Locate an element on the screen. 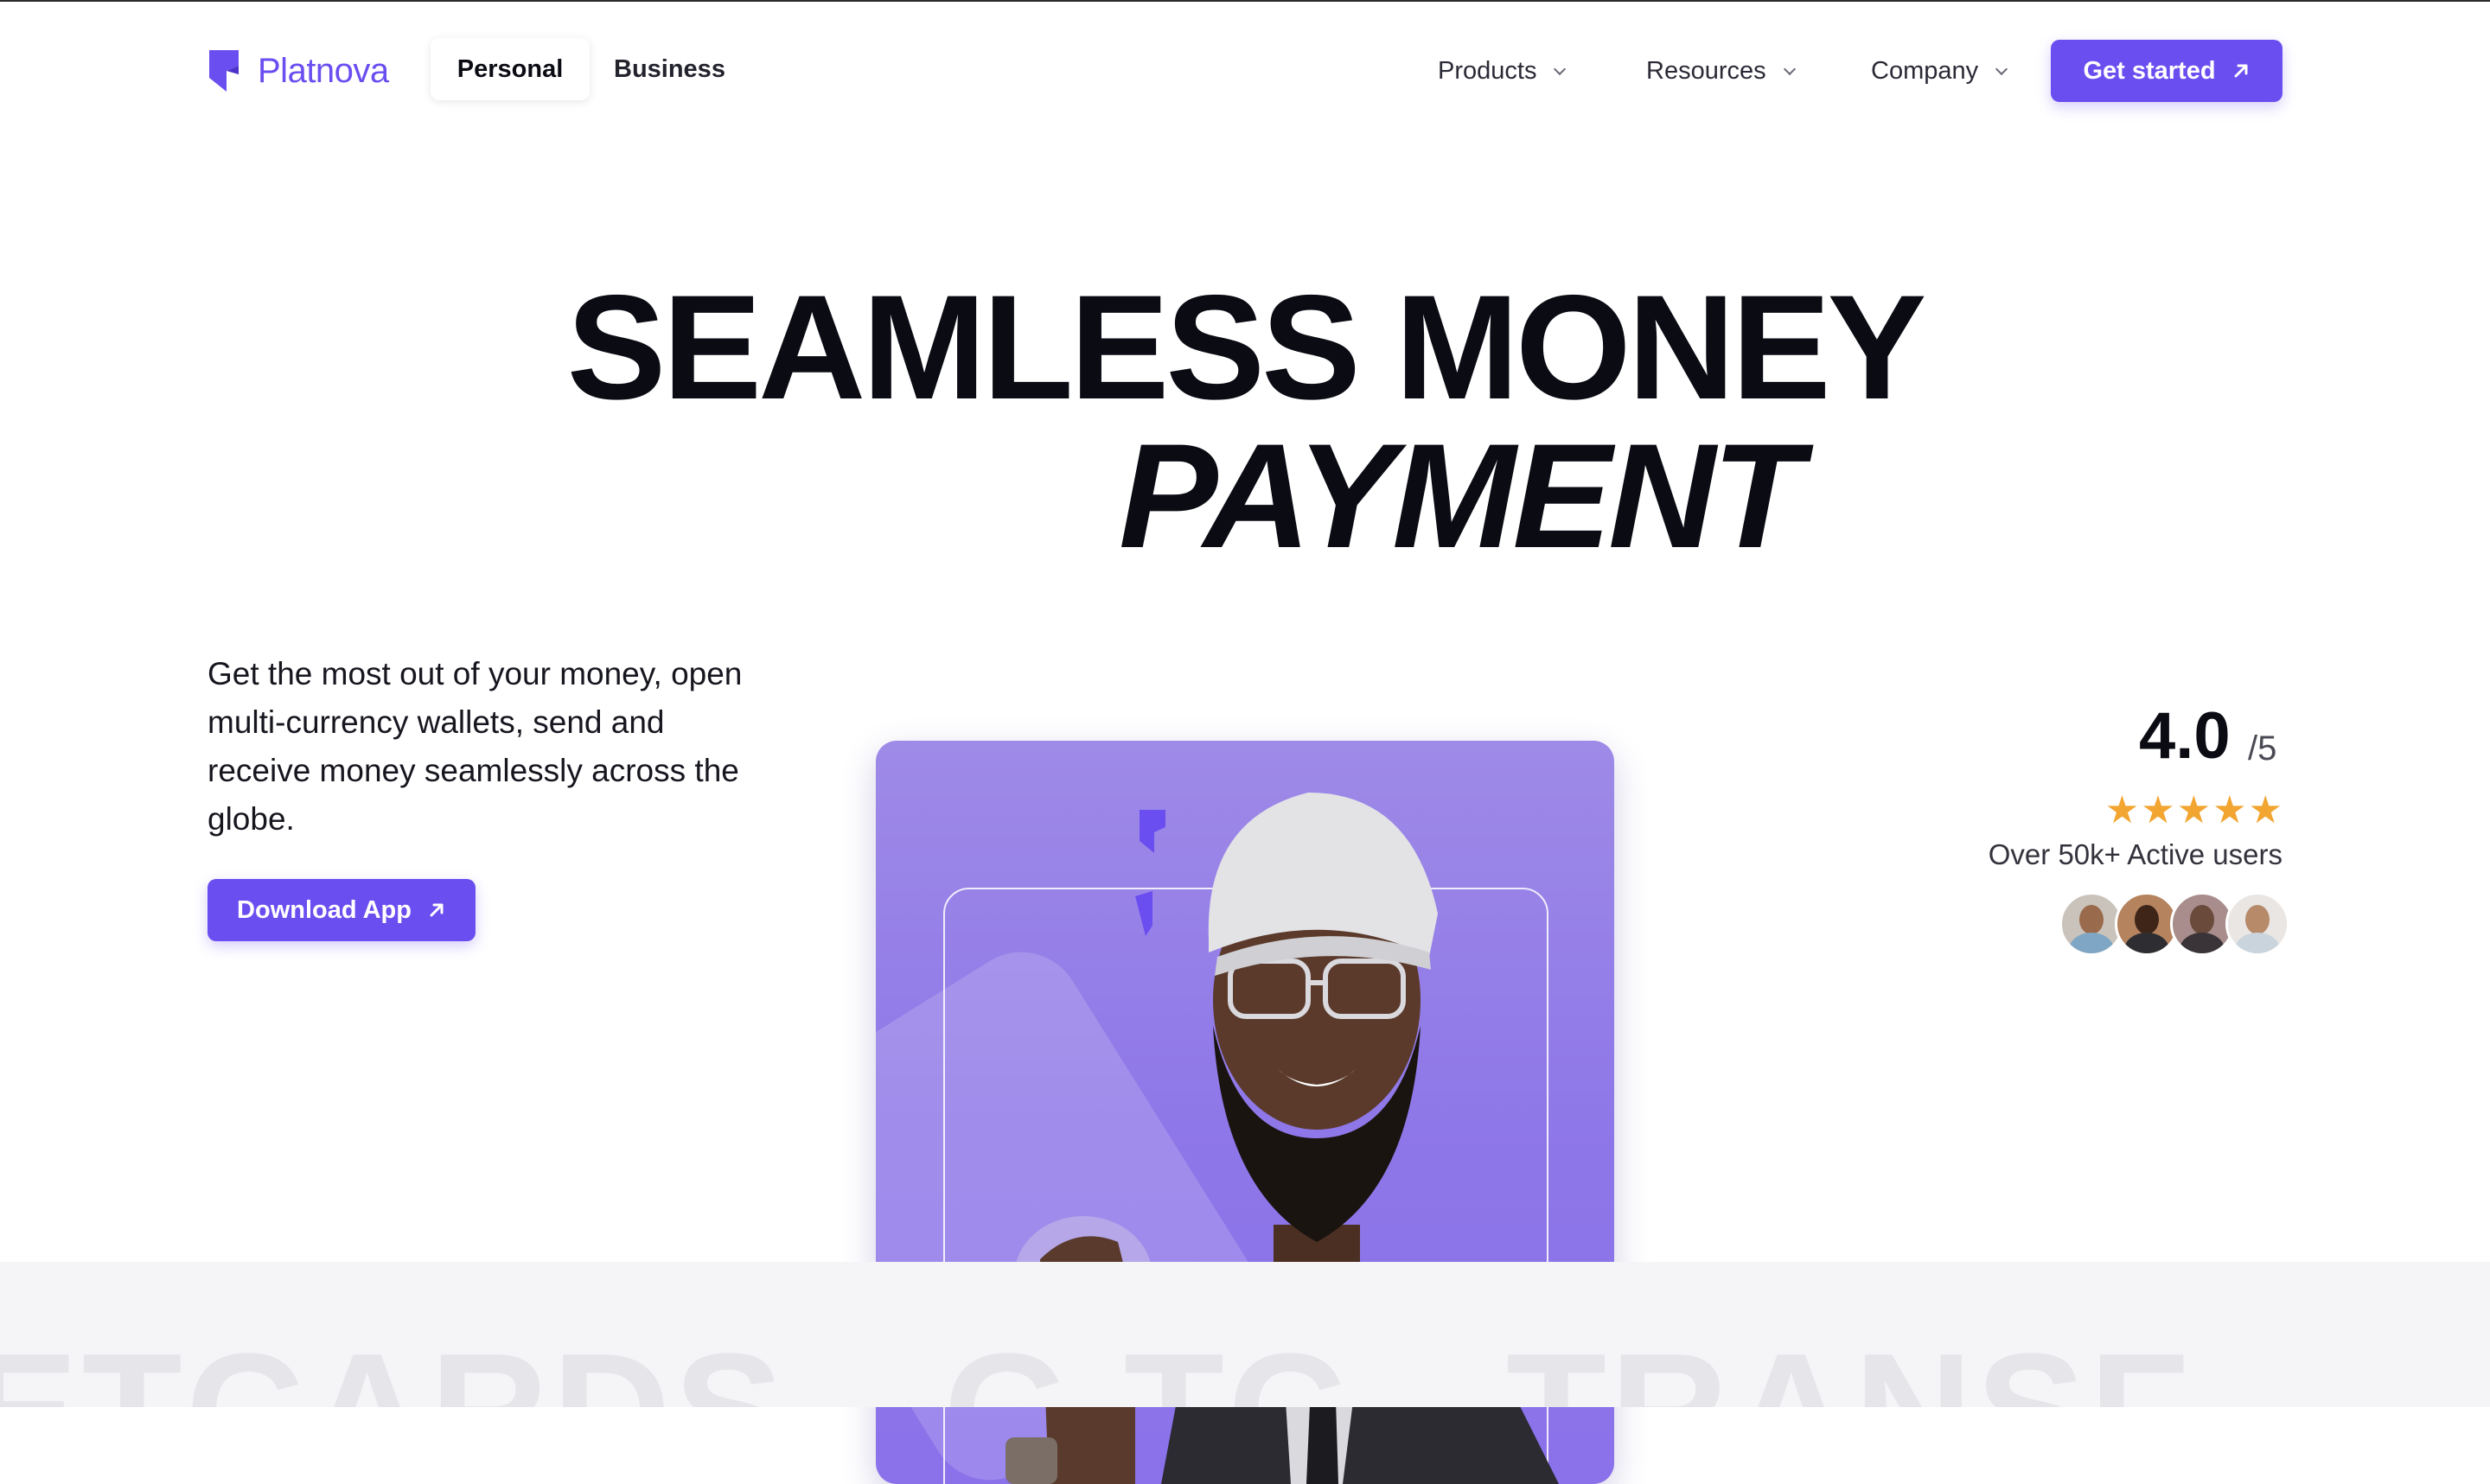 The image size is (2490, 1484). hero-headline-line2: PAYMENT is located at coordinates (1461, 496).